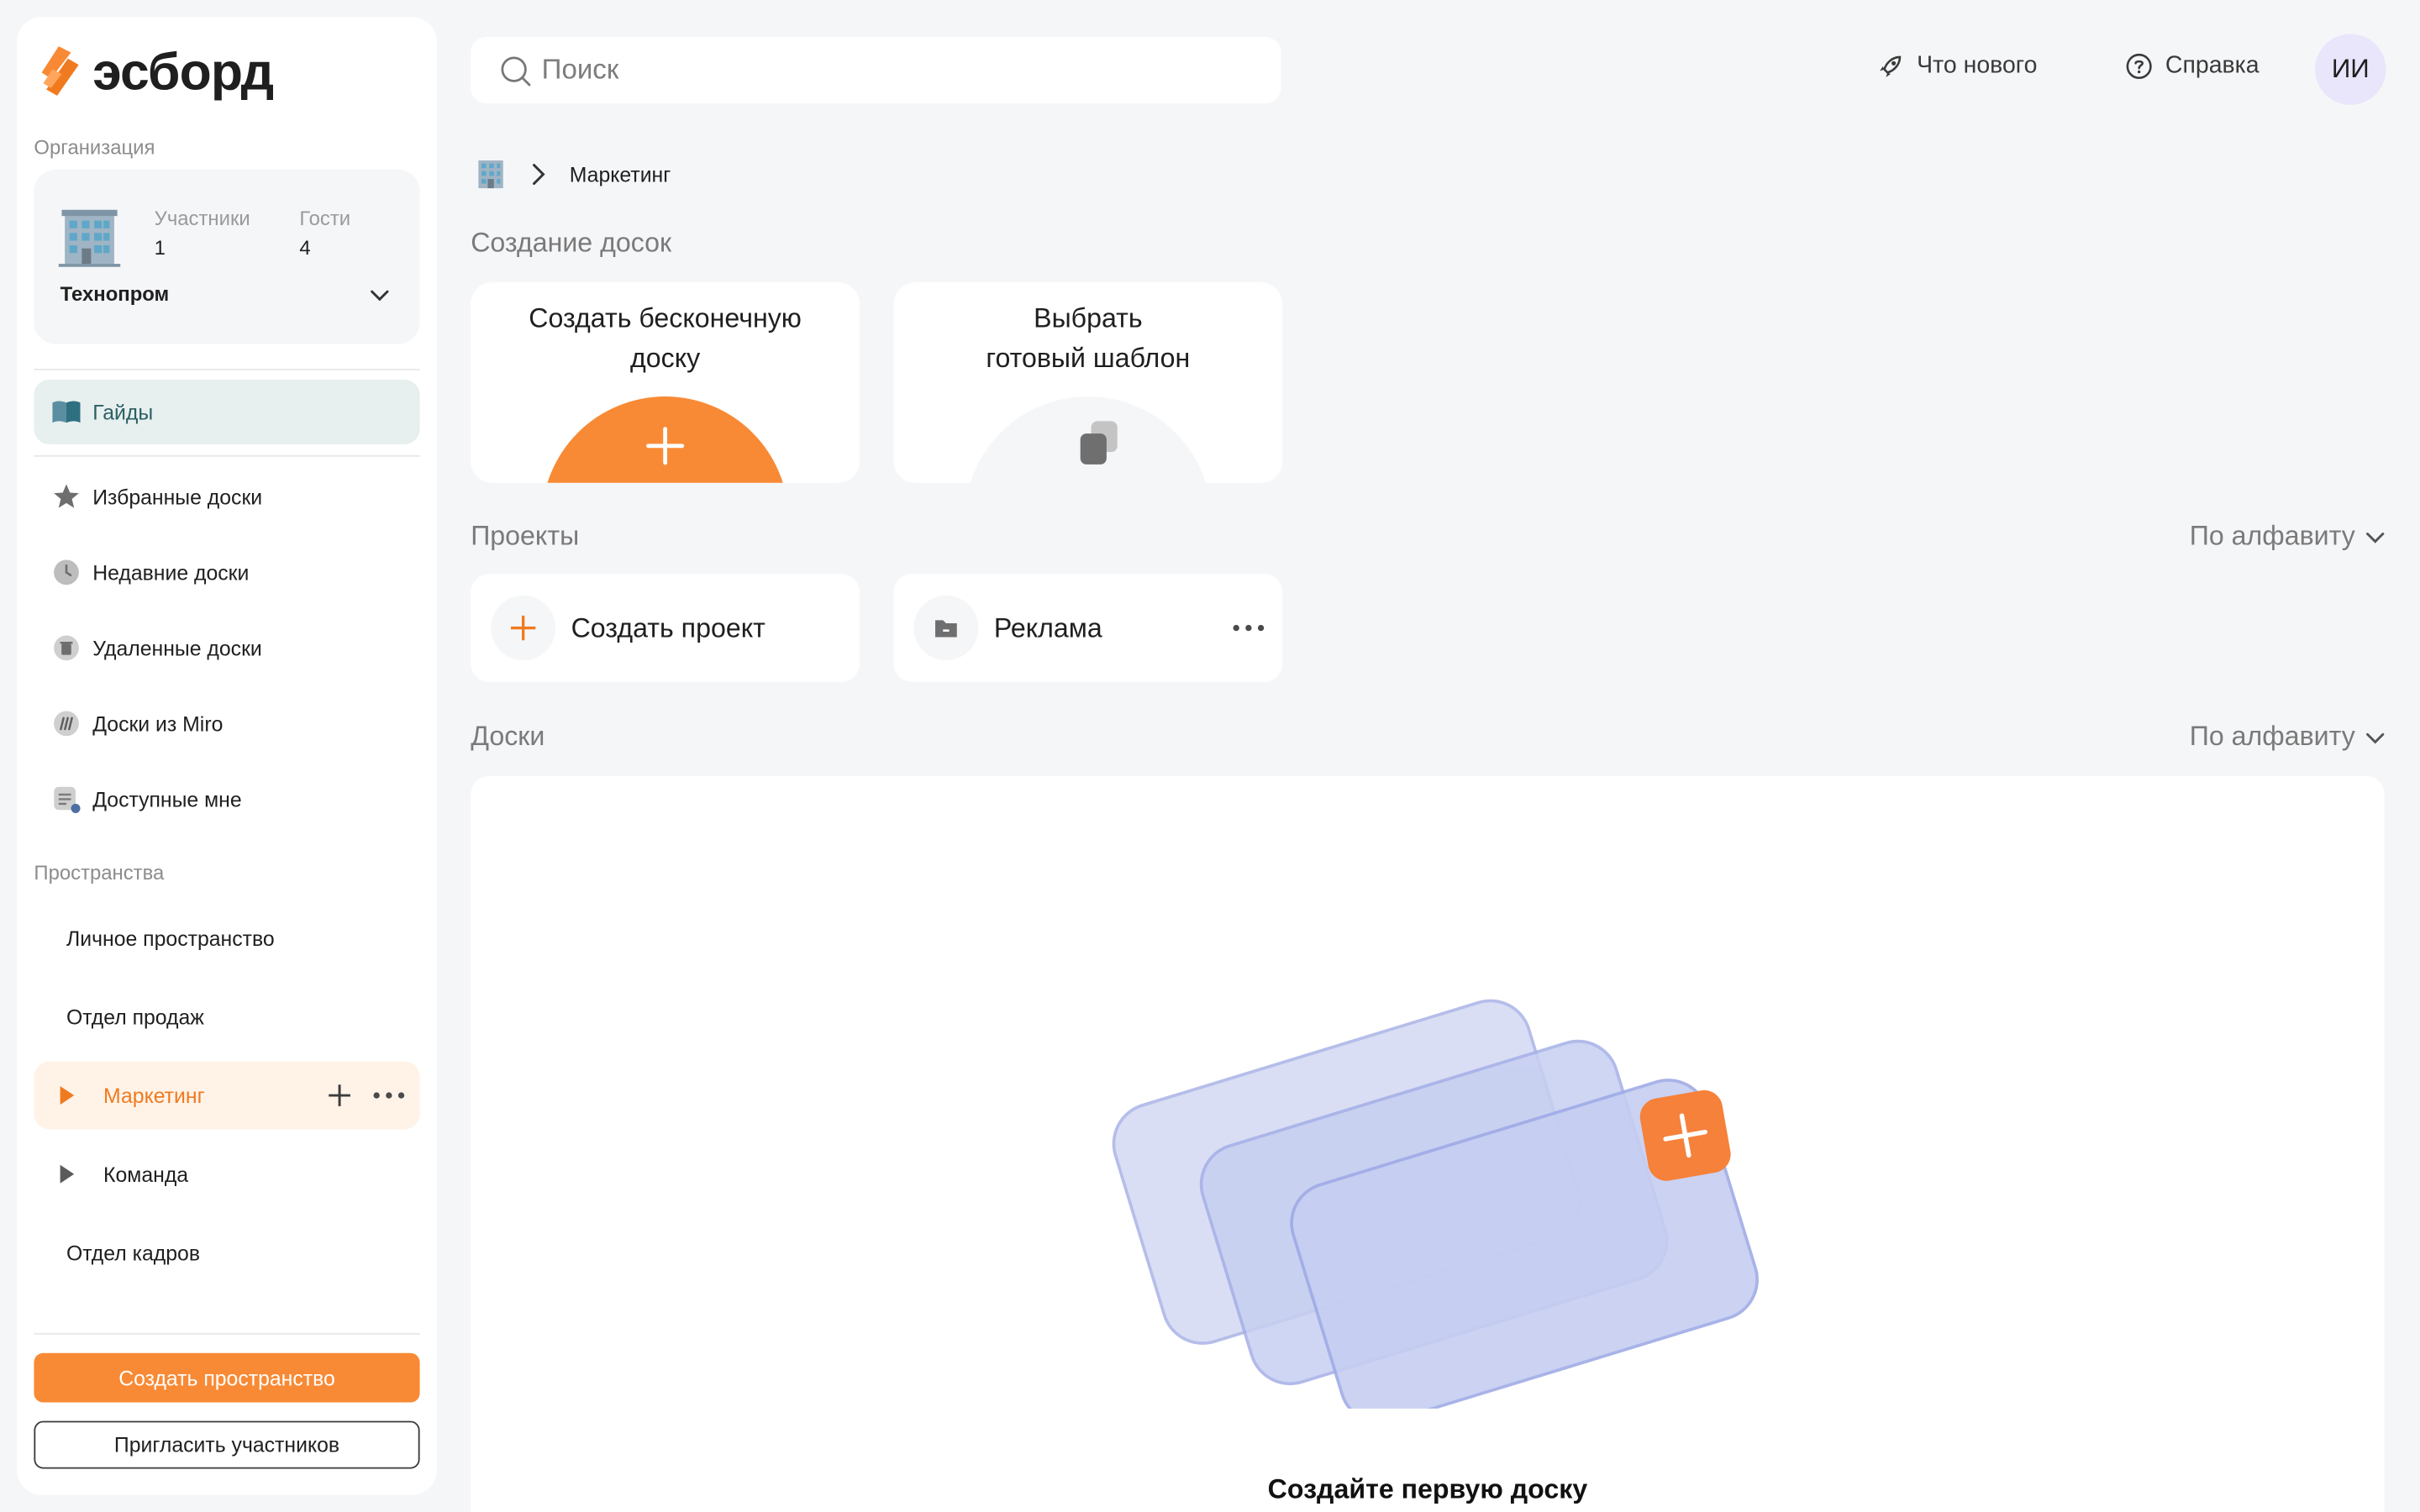 The image size is (2420, 1512). Describe the element at coordinates (202, 218) in the screenshot. I see `org-members-label: Участники` at that location.